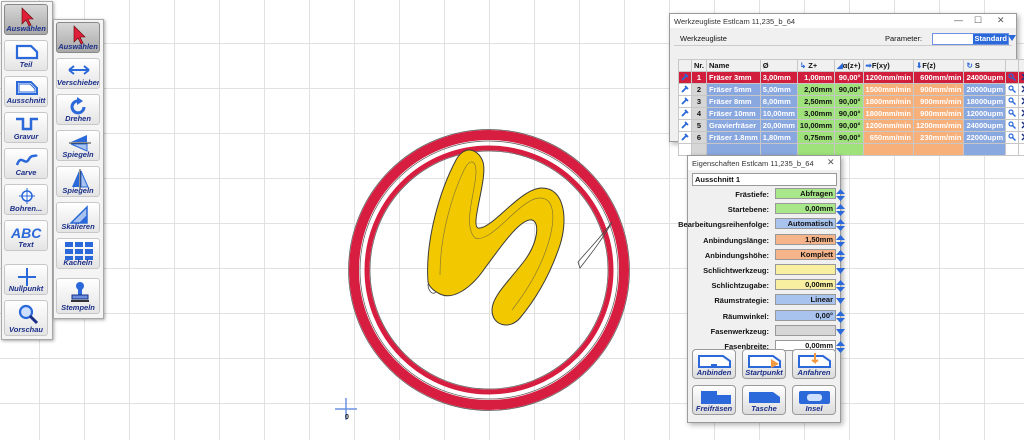  Describe the element at coordinates (78, 37) in the screenshot. I see `transform-select-button: Auswählen` at that location.